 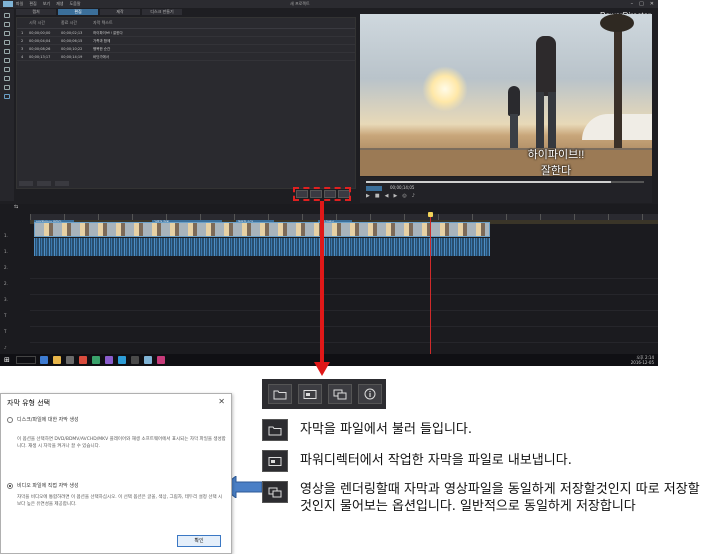 What do you see at coordinates (10, 485) in the screenshot?
I see `radio-button-selected` at bounding box center [10, 485].